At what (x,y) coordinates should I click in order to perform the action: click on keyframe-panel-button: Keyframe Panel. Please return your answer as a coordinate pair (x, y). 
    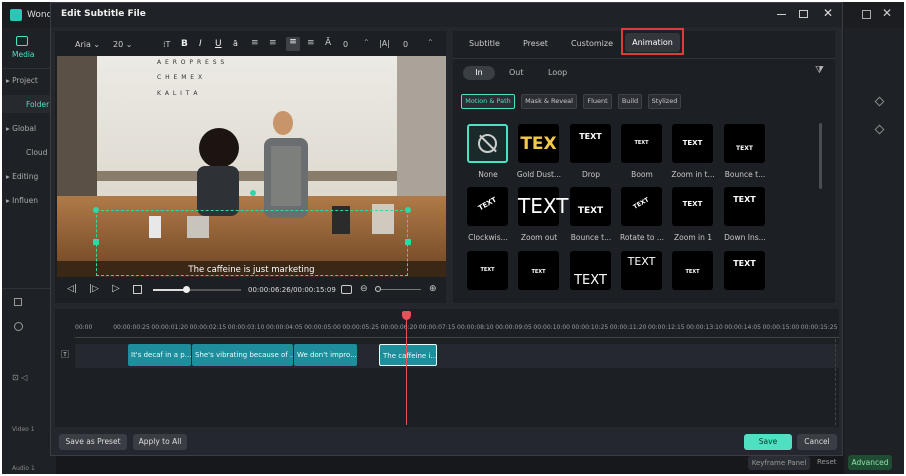
    Looking at the image, I should click on (779, 463).